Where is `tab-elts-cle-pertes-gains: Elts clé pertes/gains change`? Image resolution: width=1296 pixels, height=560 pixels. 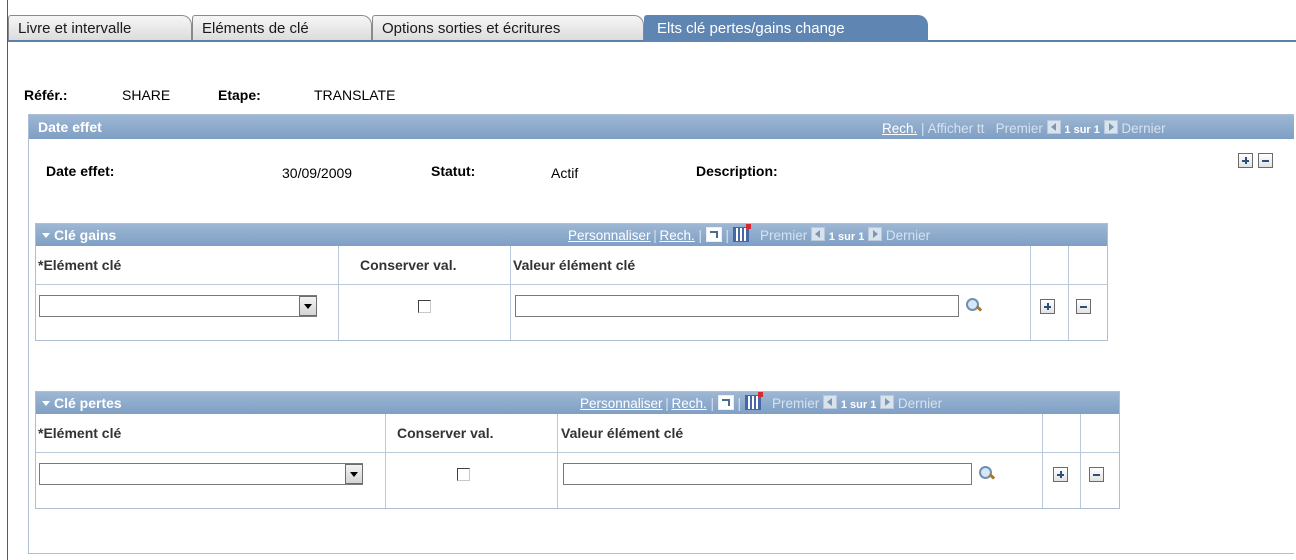
tab-elts-cle-pertes-gains: Elts clé pertes/gains change is located at coordinates (786, 28).